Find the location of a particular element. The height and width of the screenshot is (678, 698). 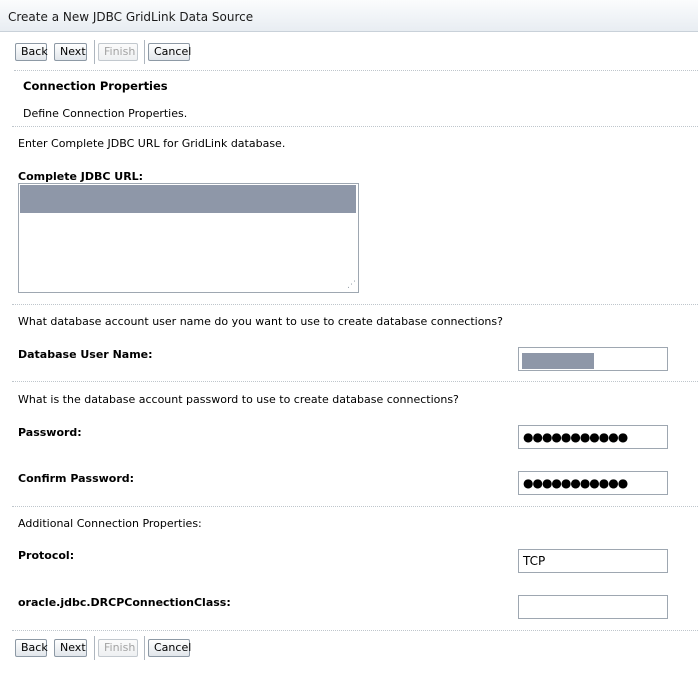

finish-button-top: Finish is located at coordinates (118, 52).